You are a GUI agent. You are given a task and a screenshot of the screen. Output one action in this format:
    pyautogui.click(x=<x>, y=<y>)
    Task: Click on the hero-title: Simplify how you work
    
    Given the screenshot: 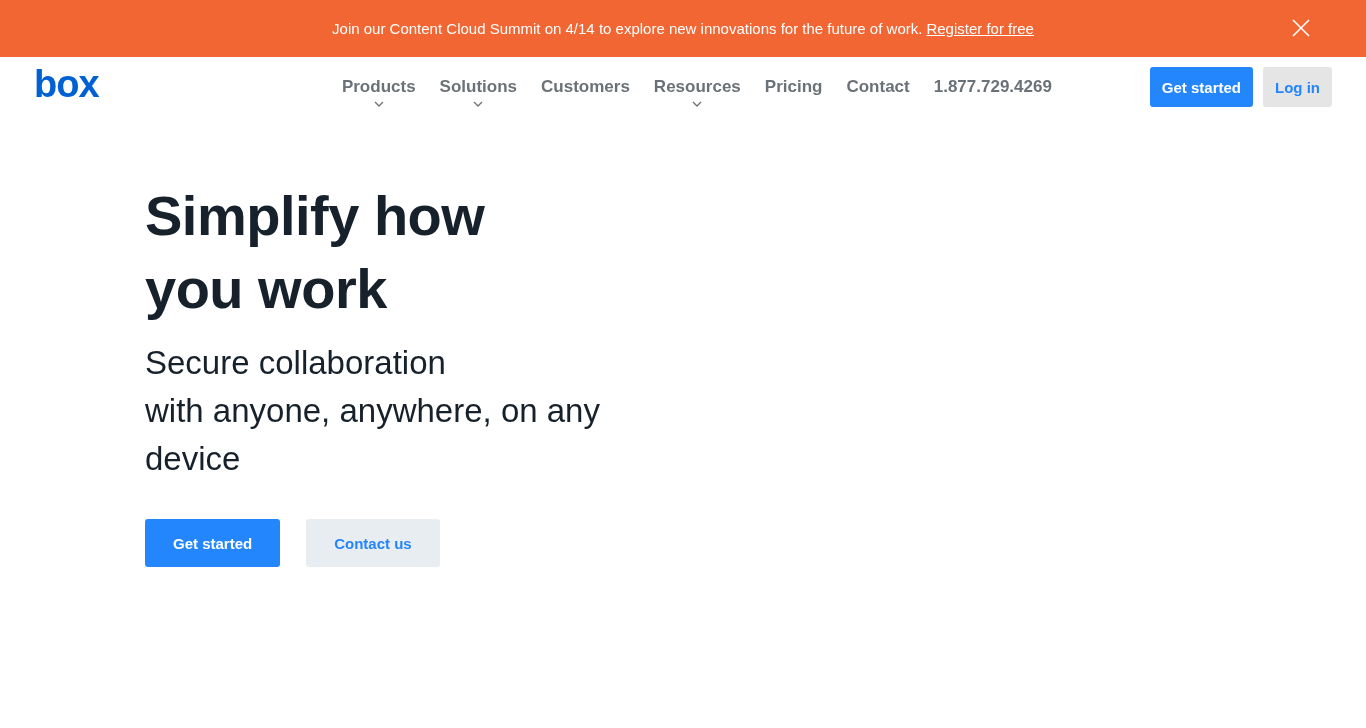 What is the action you would take?
    pyautogui.click(x=315, y=252)
    